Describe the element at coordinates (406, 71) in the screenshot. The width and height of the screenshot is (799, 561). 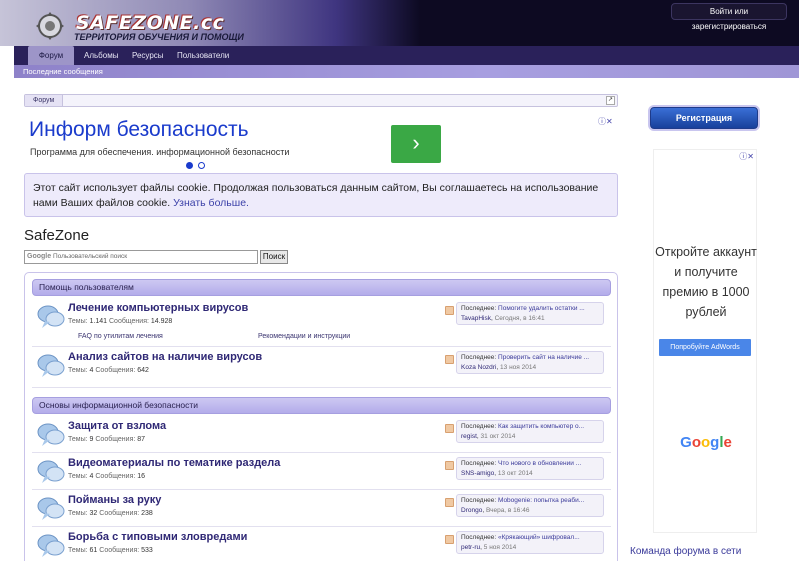
I see `sub-nav: Последние сообщения` at that location.